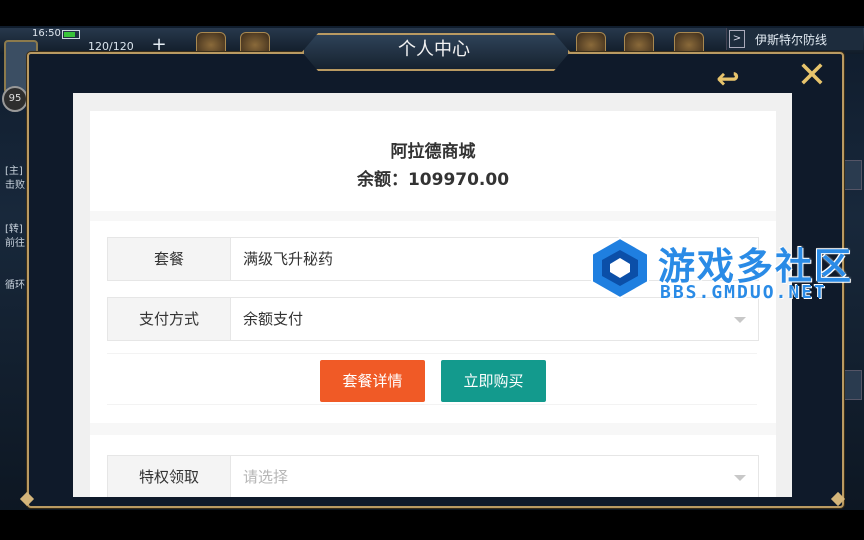  I want to click on balance-line: 余额：109970.00, so click(433, 177).